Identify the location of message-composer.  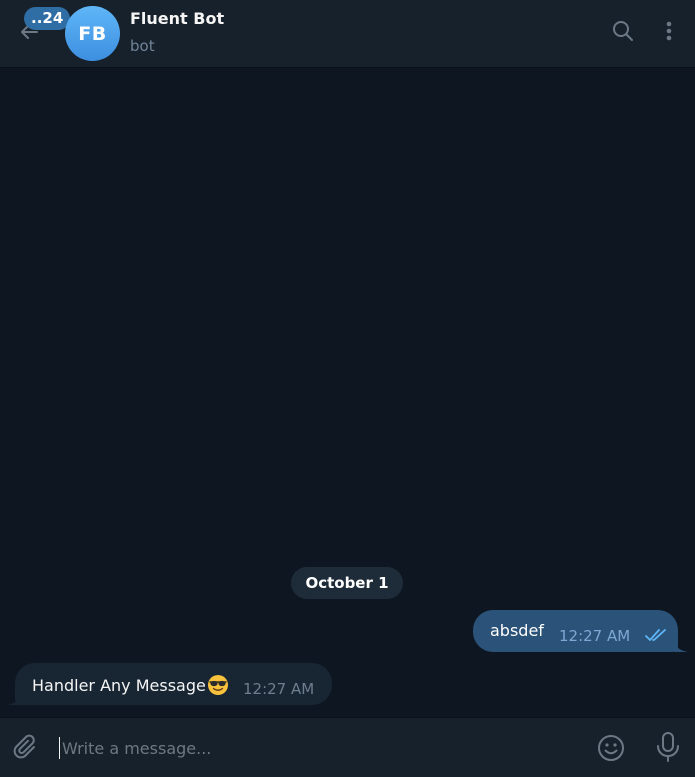
(347, 747).